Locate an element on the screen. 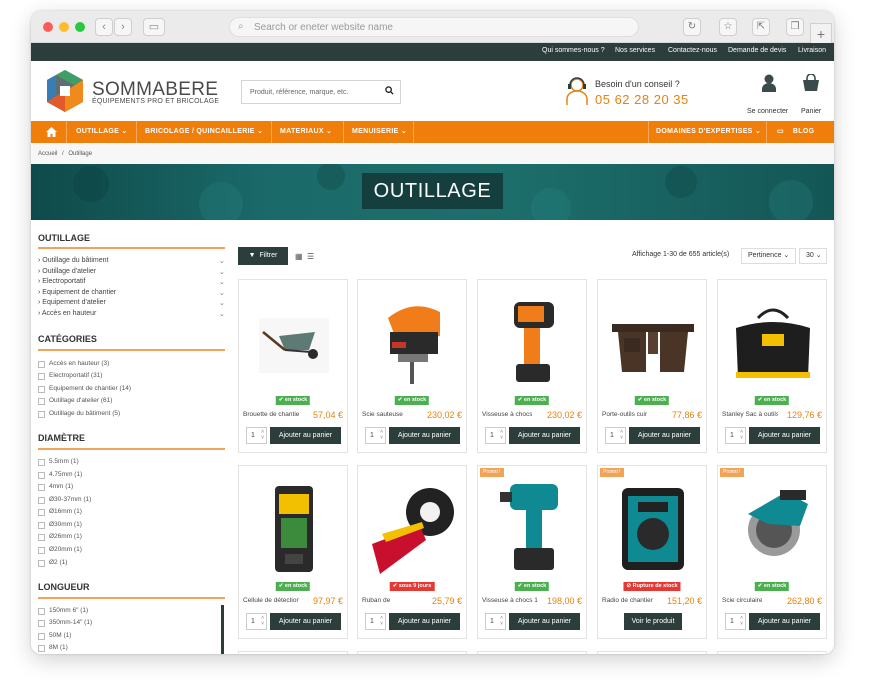  menu-item-bricolage: BRICOLAGE / QUINCAILLERIE ⌄ is located at coordinates (204, 132).